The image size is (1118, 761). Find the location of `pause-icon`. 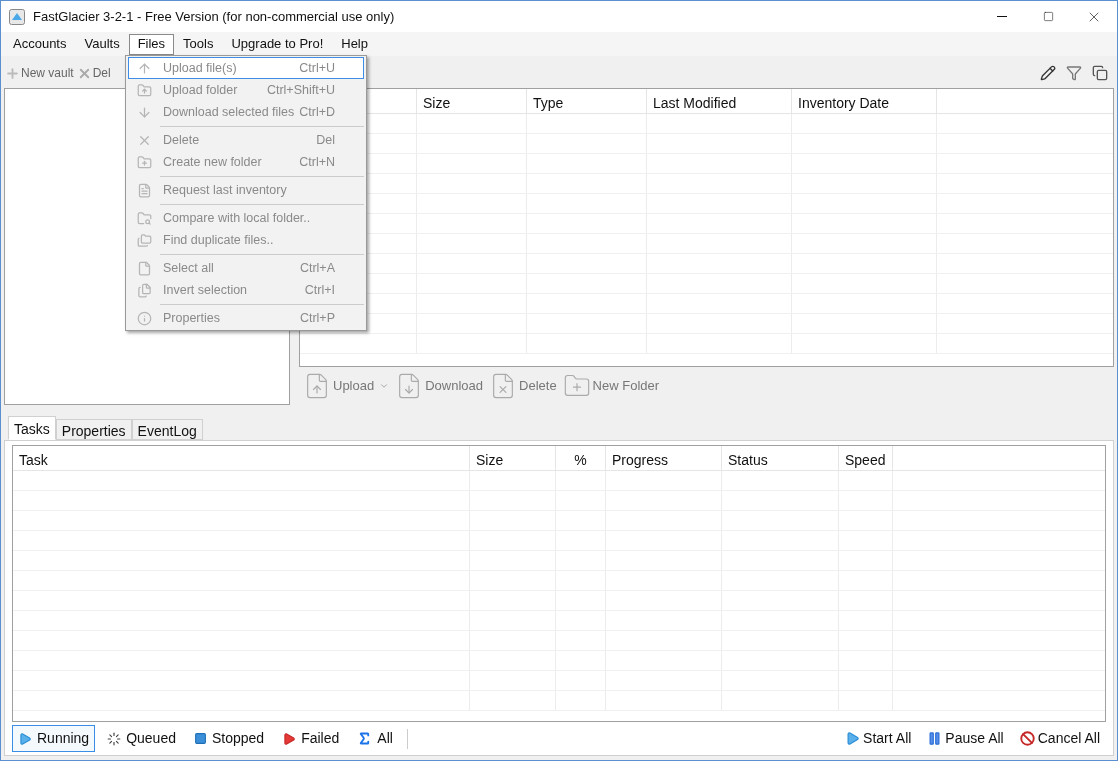

pause-icon is located at coordinates (935, 738).